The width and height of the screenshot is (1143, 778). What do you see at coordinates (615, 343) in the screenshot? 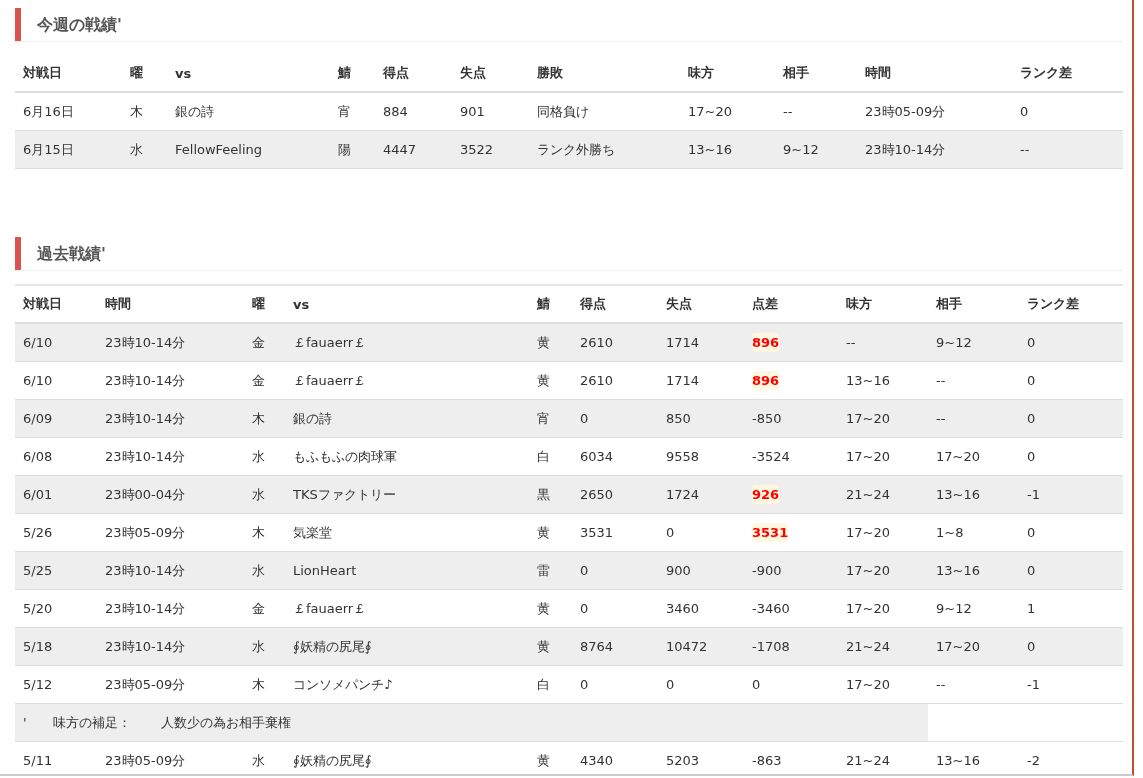
I see `table-cell: 2610` at bounding box center [615, 343].